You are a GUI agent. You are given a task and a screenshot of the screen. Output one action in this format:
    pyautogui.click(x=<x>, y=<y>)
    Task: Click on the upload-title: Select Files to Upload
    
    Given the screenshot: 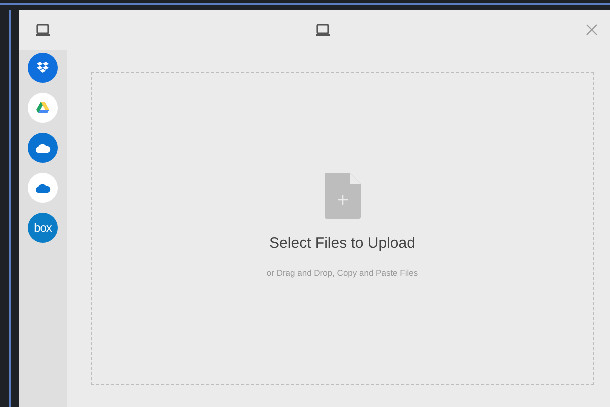 What is the action you would take?
    pyautogui.click(x=343, y=244)
    